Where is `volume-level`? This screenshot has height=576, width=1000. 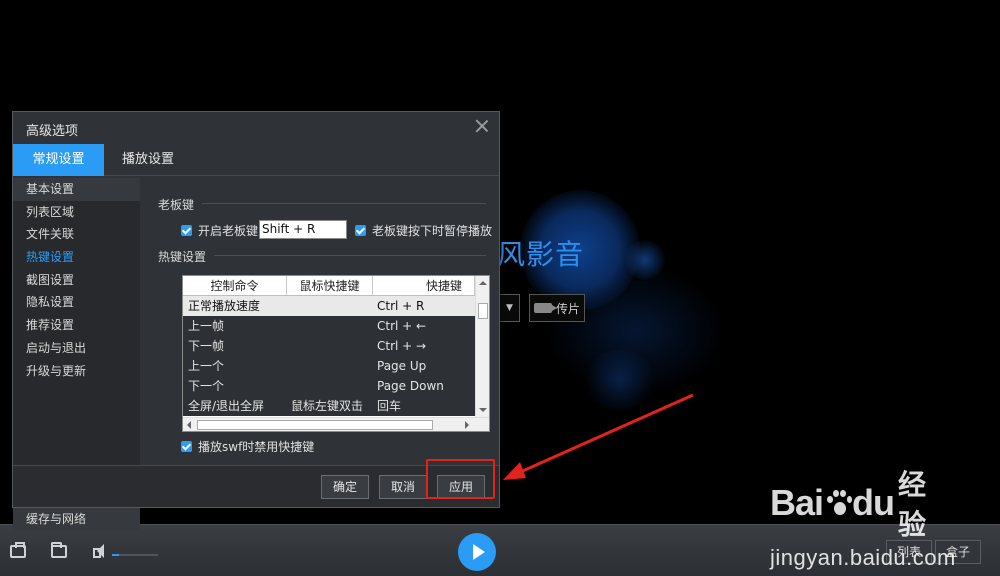
volume-level is located at coordinates (115, 555).